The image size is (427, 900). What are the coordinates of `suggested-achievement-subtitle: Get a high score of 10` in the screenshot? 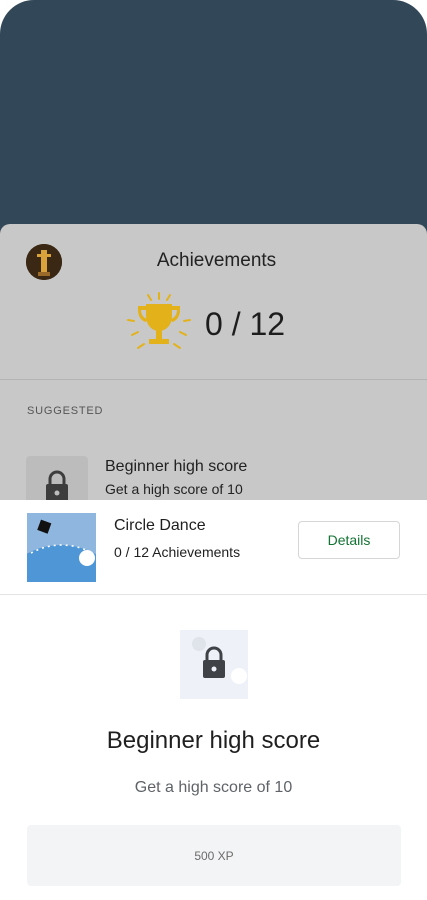 It's located at (174, 489).